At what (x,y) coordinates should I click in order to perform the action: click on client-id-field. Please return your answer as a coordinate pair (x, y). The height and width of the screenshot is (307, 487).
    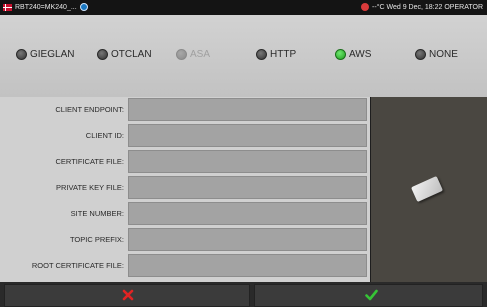
    Looking at the image, I should click on (247, 135).